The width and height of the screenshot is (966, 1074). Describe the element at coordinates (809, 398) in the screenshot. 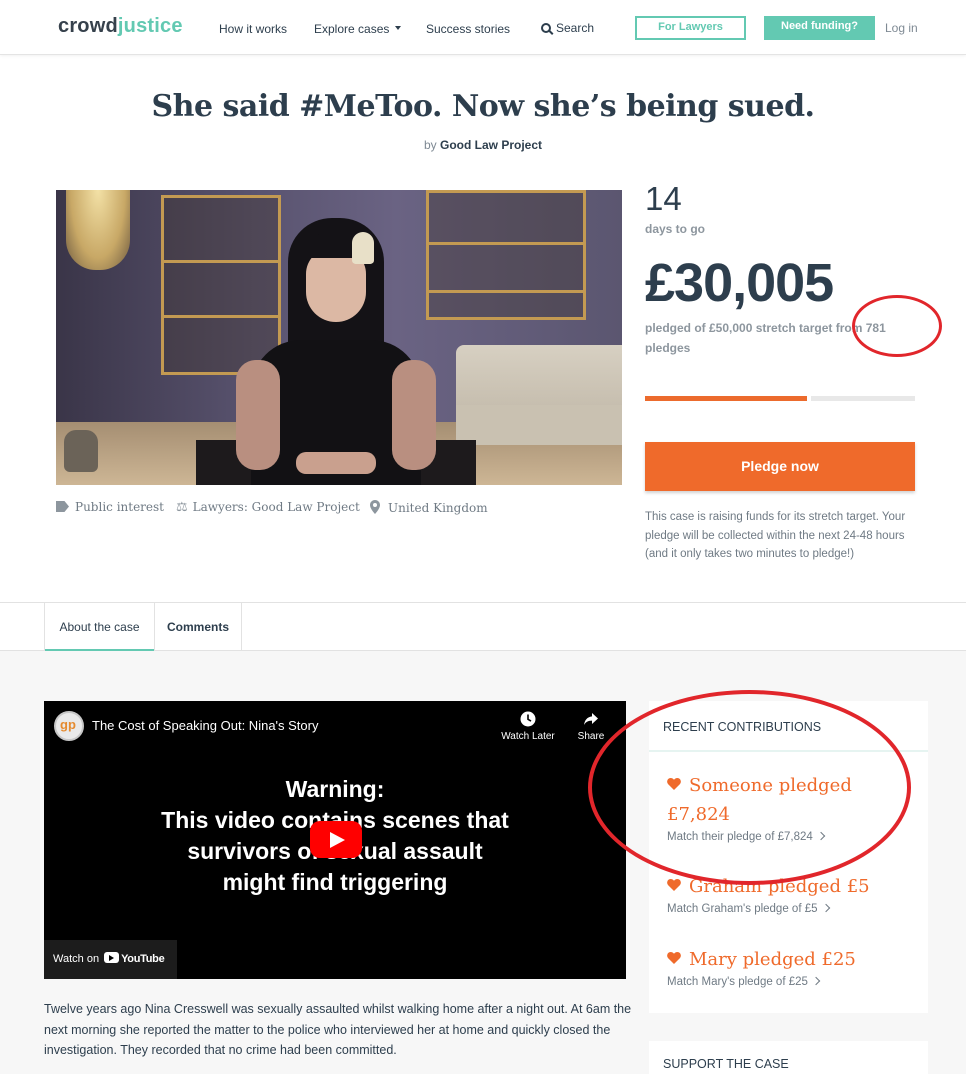

I see `progress-divider` at that location.